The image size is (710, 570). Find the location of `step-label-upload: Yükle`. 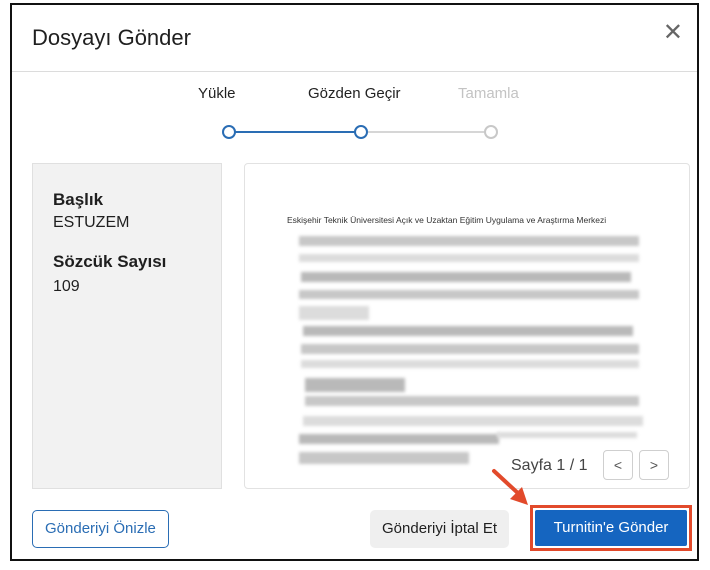

step-label-upload: Yükle is located at coordinates (217, 93).